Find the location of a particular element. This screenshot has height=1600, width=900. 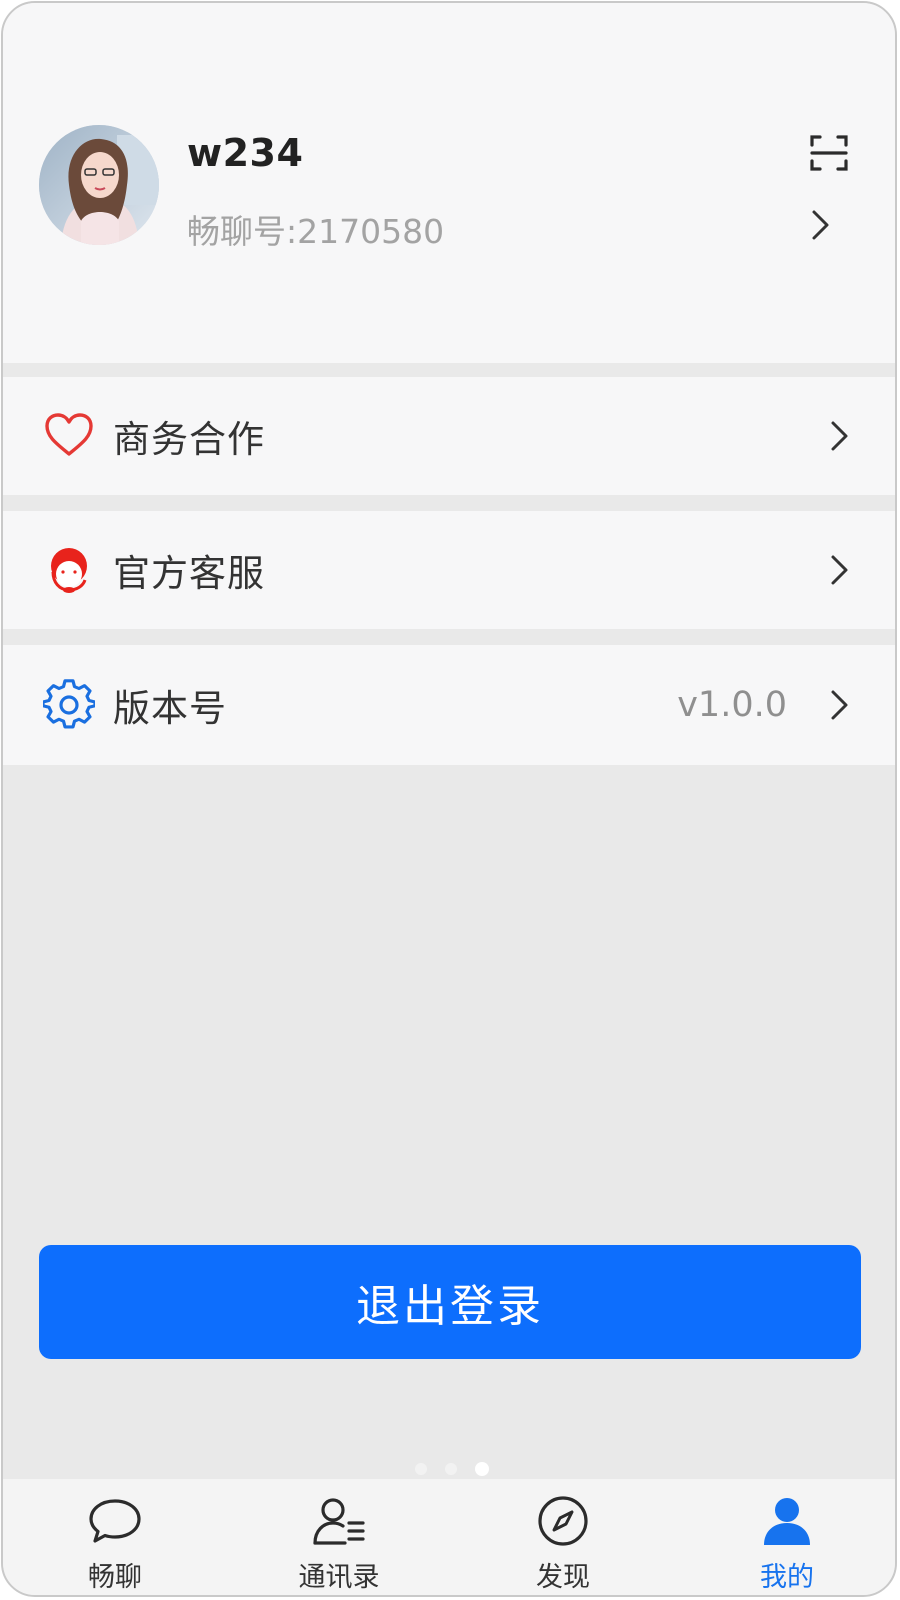

tab-chat: 畅聊 is located at coordinates (115, 1537).